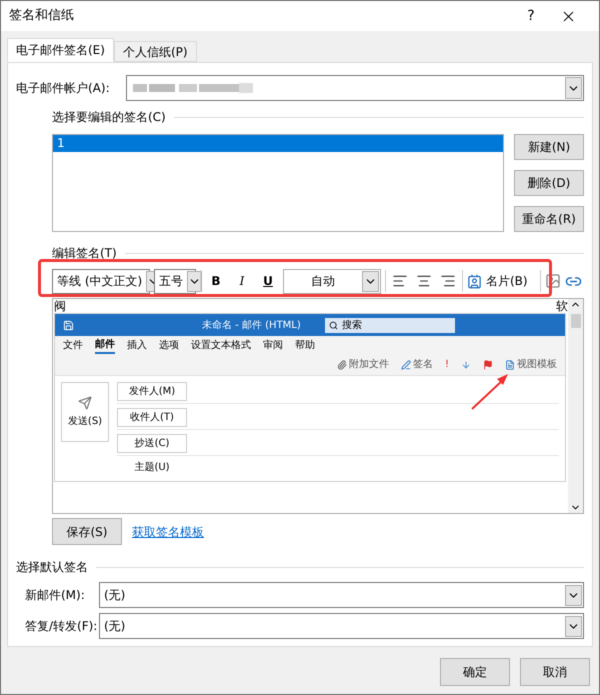  Describe the element at coordinates (60, 50) in the screenshot. I see `tab: 电子邮件签名(E)` at that location.